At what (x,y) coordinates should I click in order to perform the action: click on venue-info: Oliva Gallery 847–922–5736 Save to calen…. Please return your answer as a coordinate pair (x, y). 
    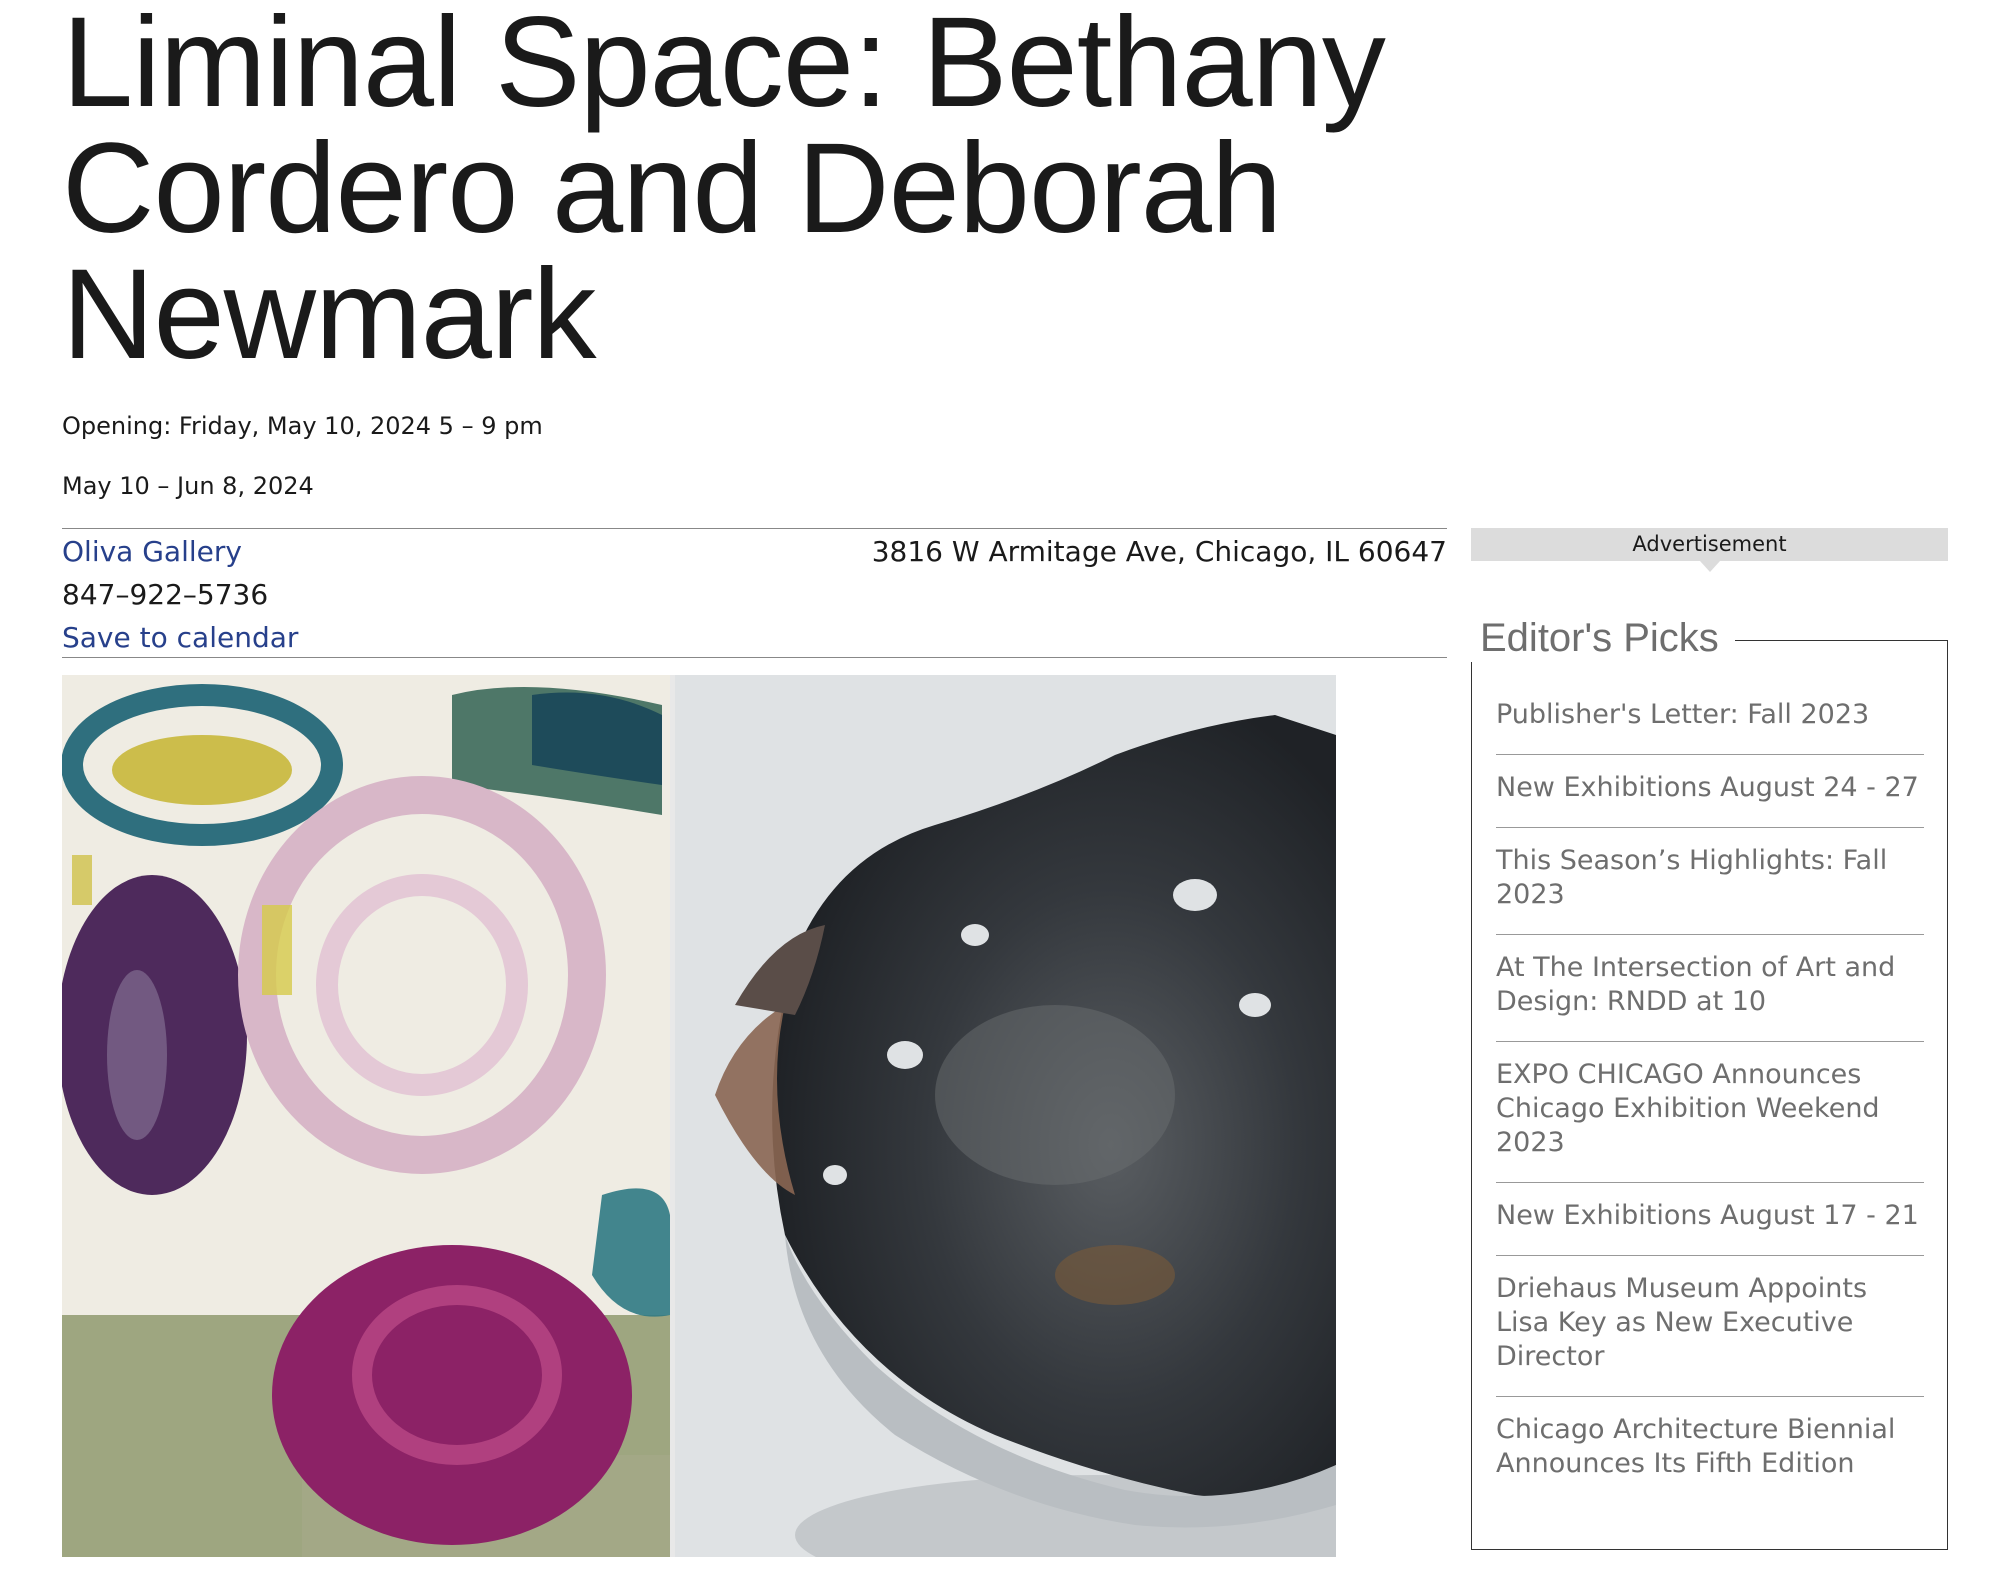
    Looking at the image, I should click on (754, 593).